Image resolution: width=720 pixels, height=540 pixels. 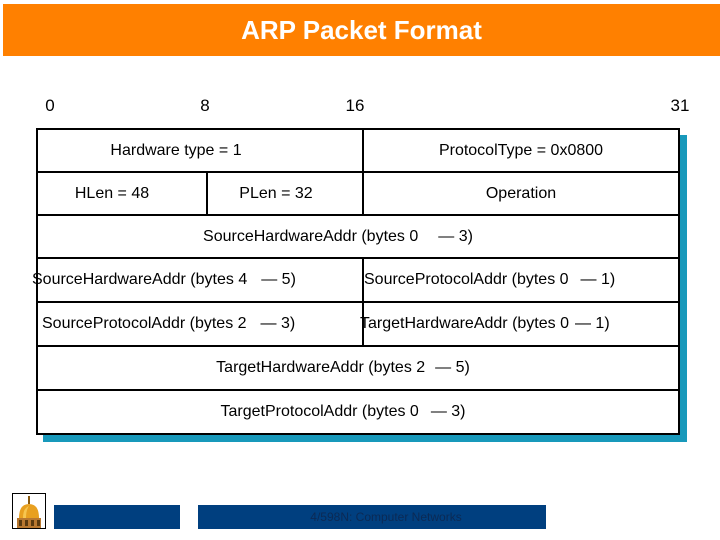 What do you see at coordinates (176, 150) in the screenshot?
I see `field-label: Hardware type = 1` at bounding box center [176, 150].